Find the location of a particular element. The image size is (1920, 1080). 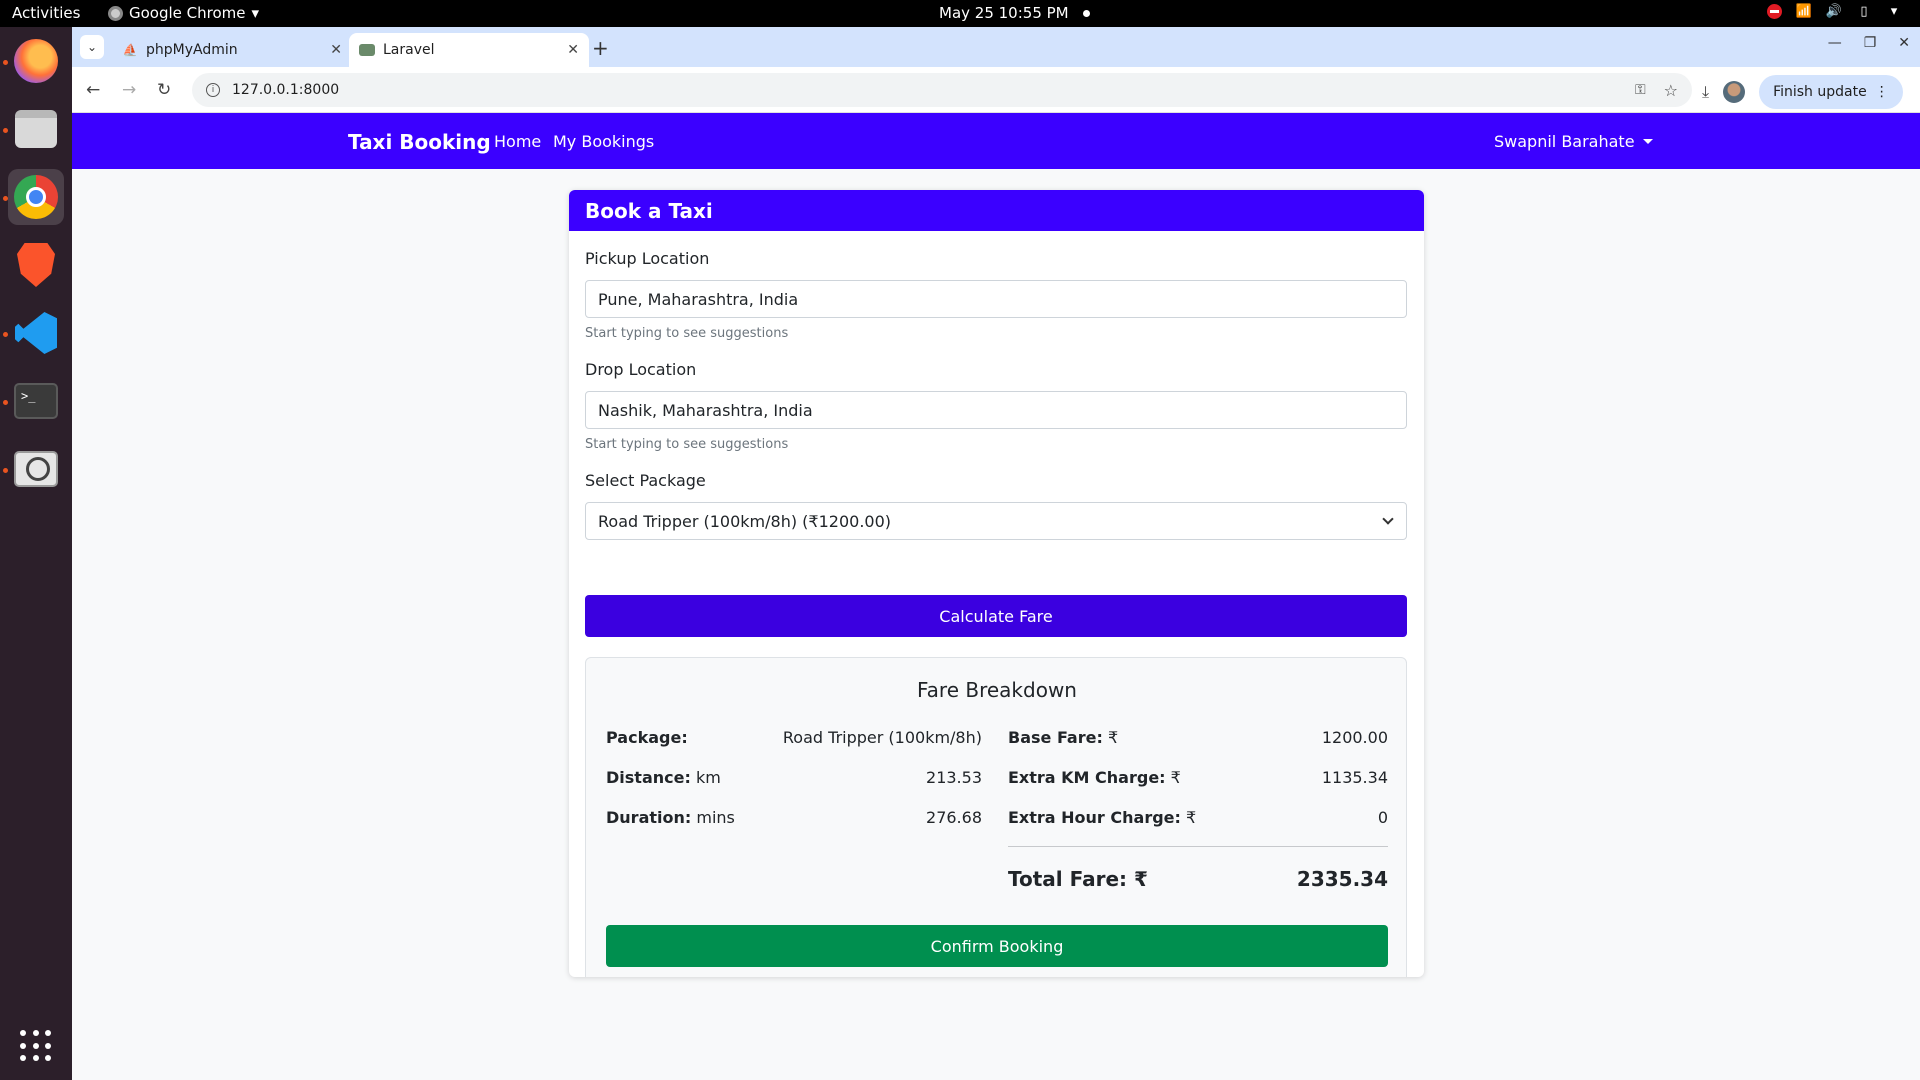

tab-phpmyadmin: ⛵ phpMyAdmin ✕ is located at coordinates (232, 50).